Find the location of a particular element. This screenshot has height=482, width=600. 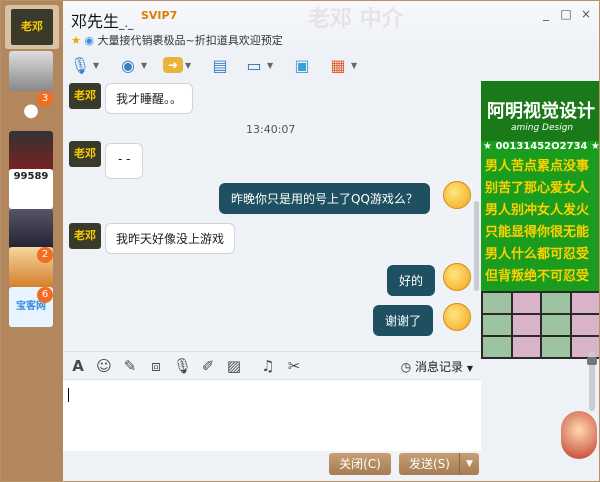

message-input is located at coordinates (272, 415).